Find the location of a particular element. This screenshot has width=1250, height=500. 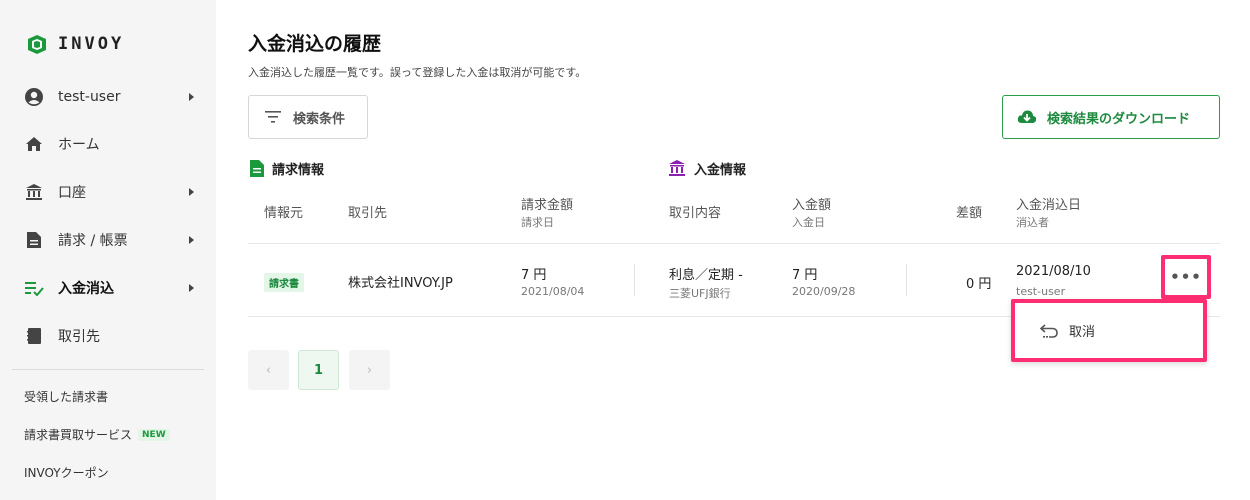

download-results-label: 検索結果のダウンロード is located at coordinates (1119, 119).